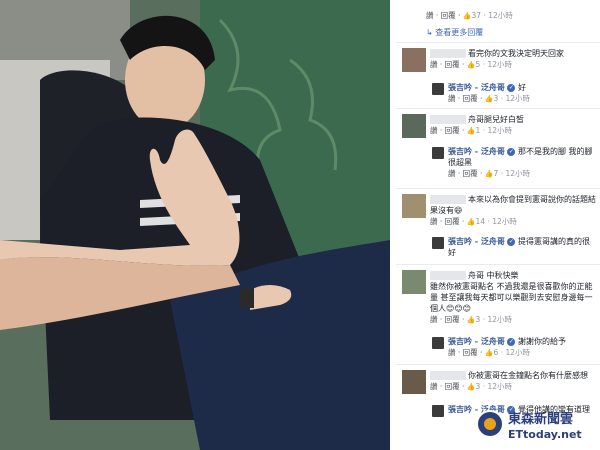 This screenshot has width=600, height=450. I want to click on ettoday-watermark: 東森新聞雲 ETtoday.net, so click(536, 426).